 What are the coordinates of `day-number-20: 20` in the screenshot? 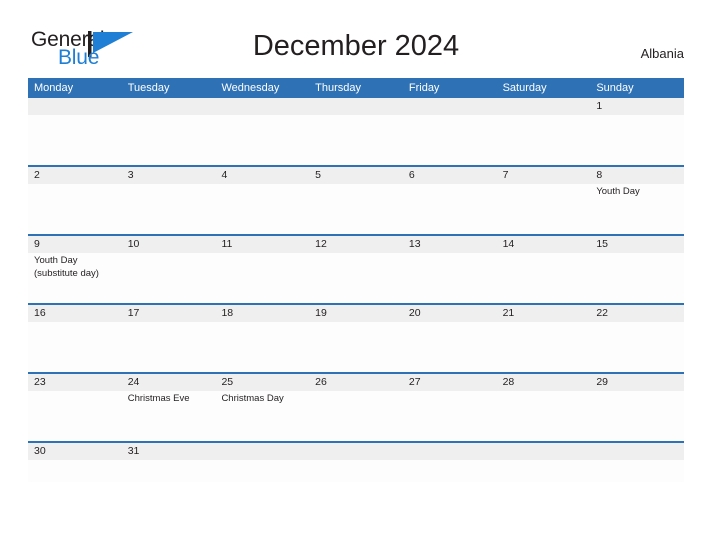 It's located at (450, 313).